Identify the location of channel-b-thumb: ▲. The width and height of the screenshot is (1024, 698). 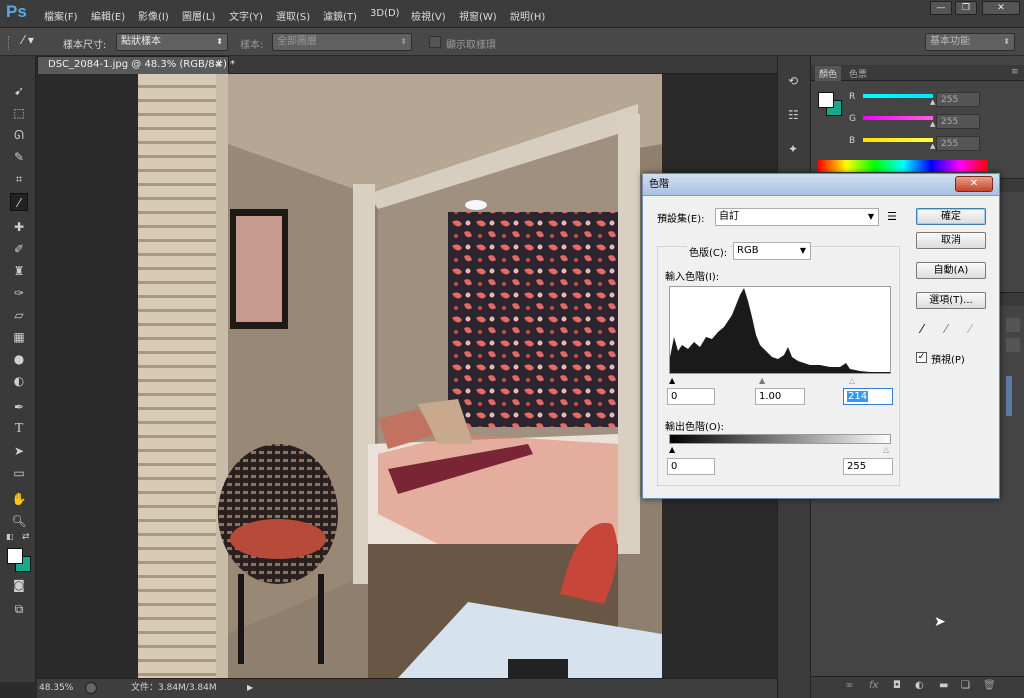
(932, 146).